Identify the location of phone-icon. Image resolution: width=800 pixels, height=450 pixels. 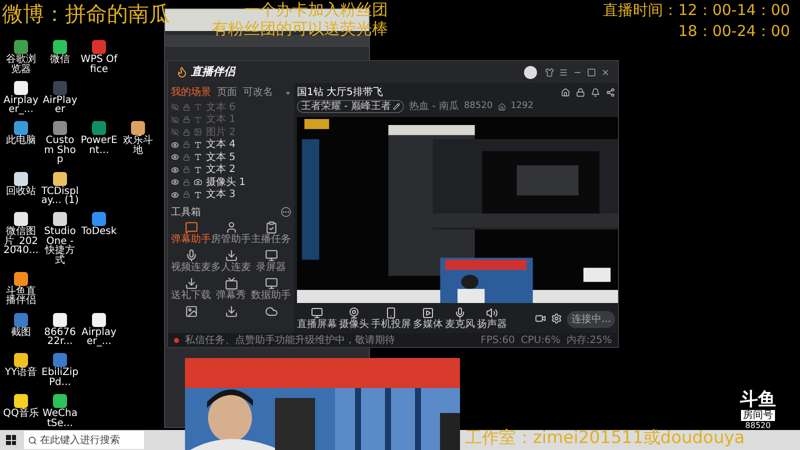
(391, 313).